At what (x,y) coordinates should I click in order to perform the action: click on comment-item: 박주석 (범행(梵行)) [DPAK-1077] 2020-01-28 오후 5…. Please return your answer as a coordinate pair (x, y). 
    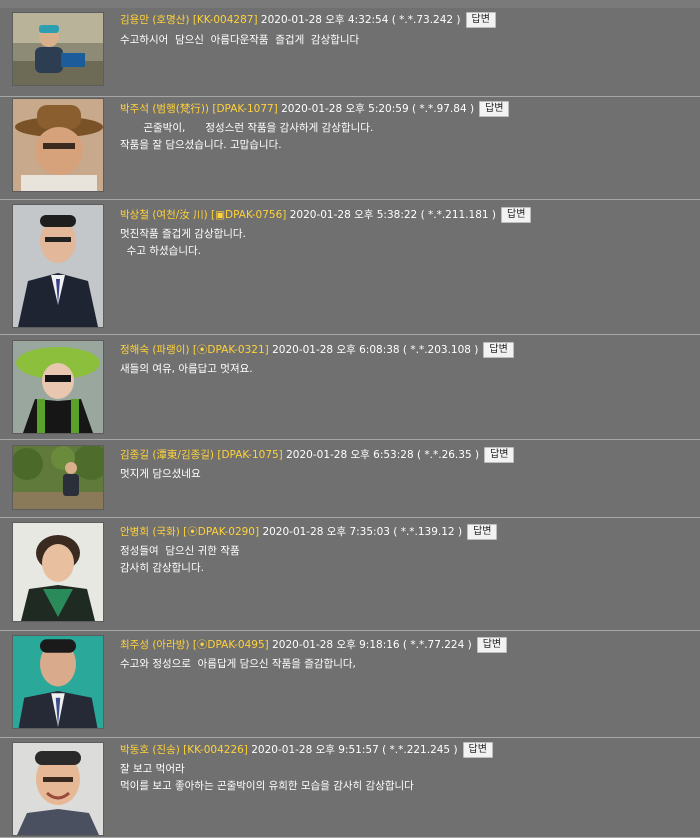
    Looking at the image, I should click on (350, 148).